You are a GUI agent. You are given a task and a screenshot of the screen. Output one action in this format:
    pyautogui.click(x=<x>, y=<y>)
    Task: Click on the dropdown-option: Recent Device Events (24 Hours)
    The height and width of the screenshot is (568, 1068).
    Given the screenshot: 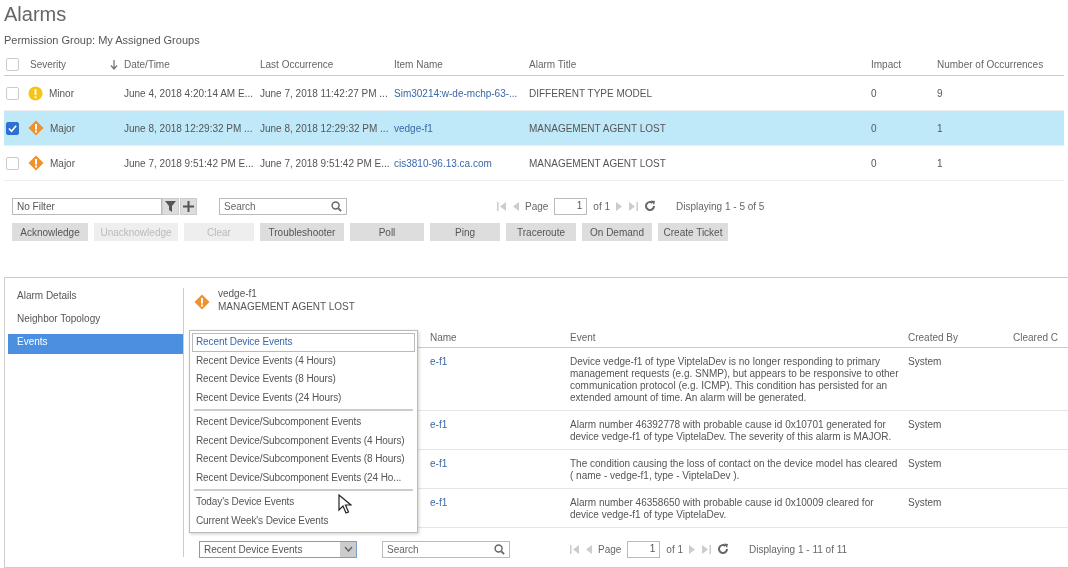 What is the action you would take?
    pyautogui.click(x=303, y=397)
    